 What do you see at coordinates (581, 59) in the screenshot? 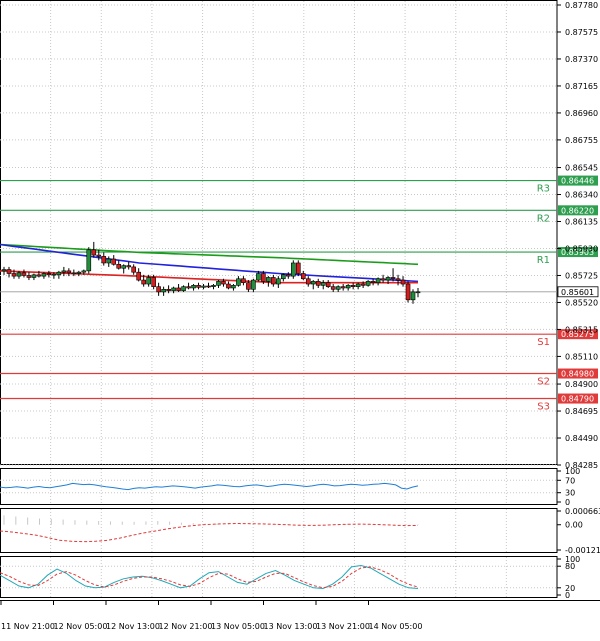
I see `y-tick-label: 0.87370` at bounding box center [581, 59].